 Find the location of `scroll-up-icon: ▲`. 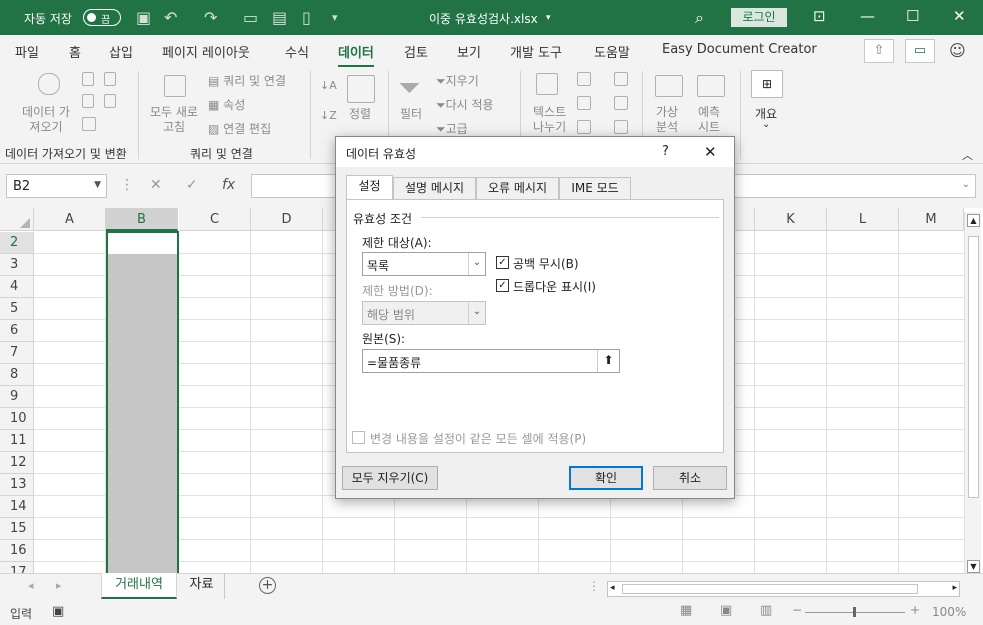

scroll-up-icon: ▲ is located at coordinates (973, 220).